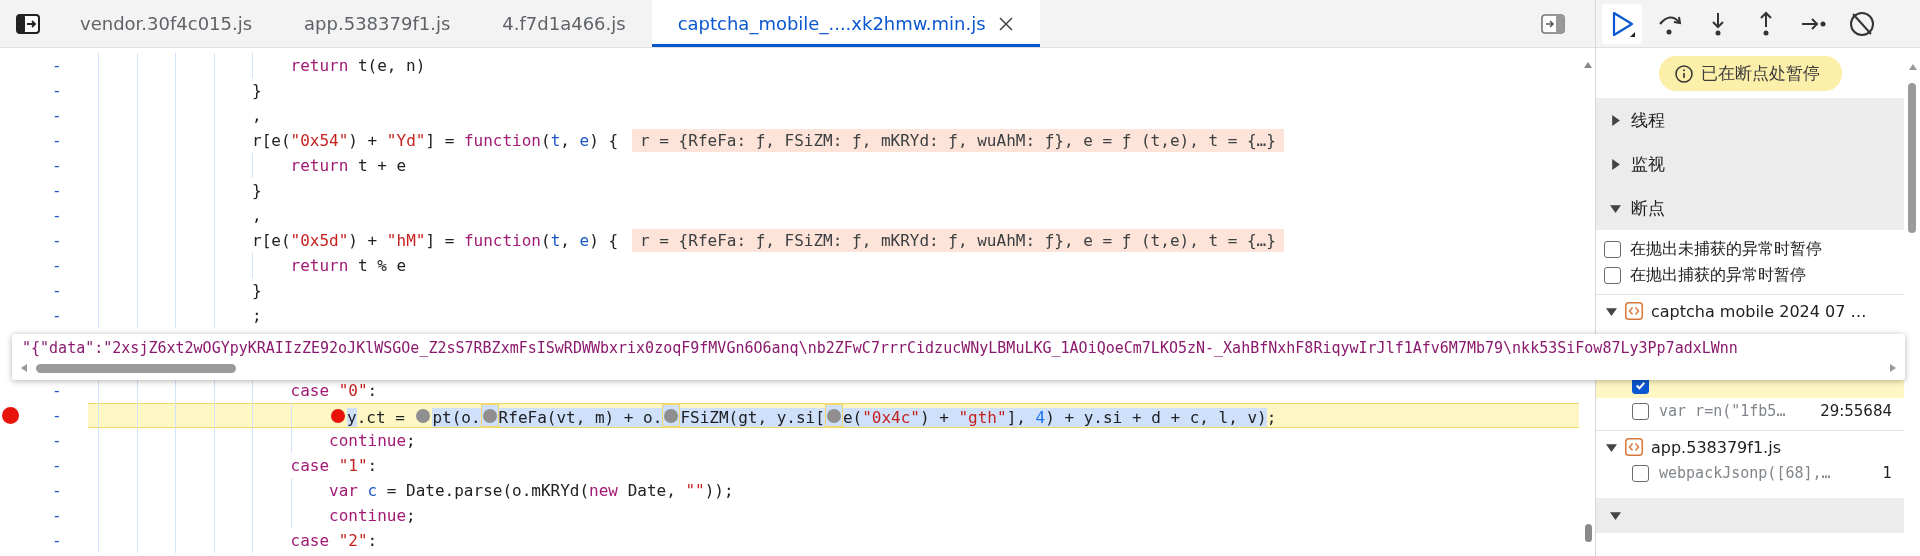 This screenshot has height=556, width=1920. I want to click on scroll-right-arrow-icon, so click(1893, 368).